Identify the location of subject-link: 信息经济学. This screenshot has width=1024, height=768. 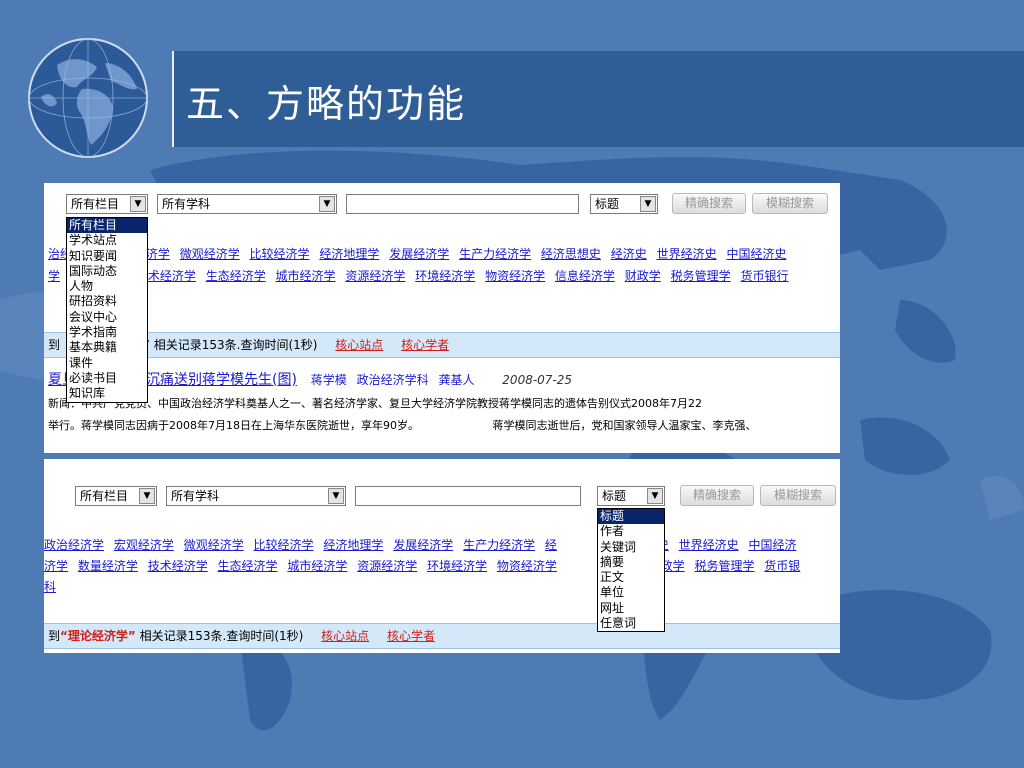
(585, 276).